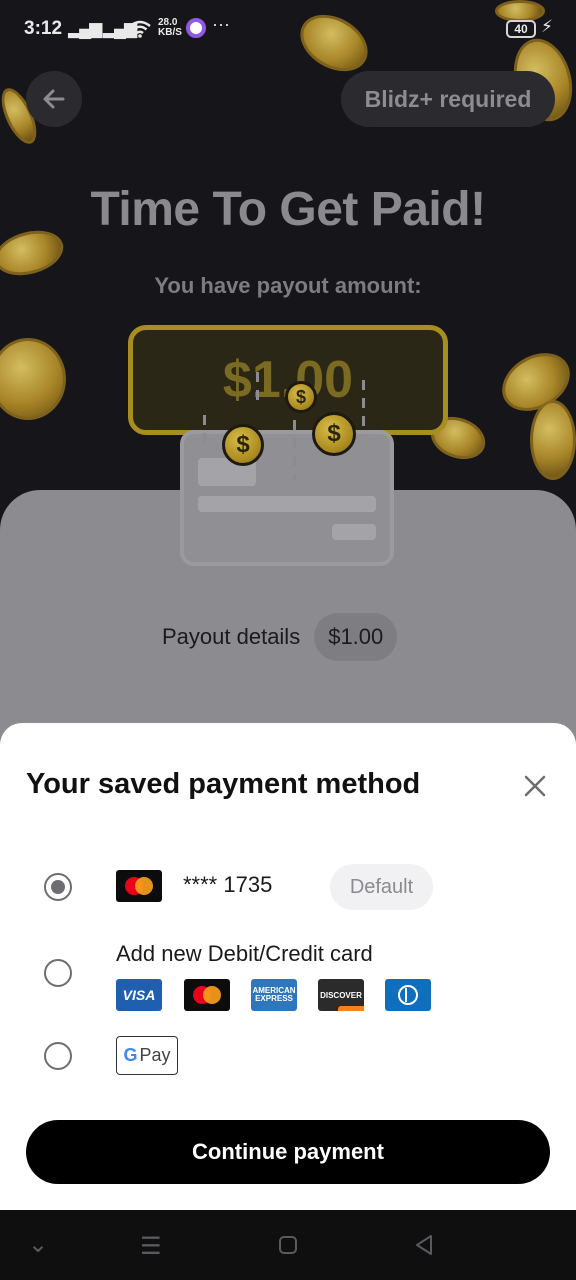 This screenshot has height=1280, width=576. Describe the element at coordinates (102, 28) in the screenshot. I see `signal-icon: ▂▄▆ ▂▄▆` at that location.